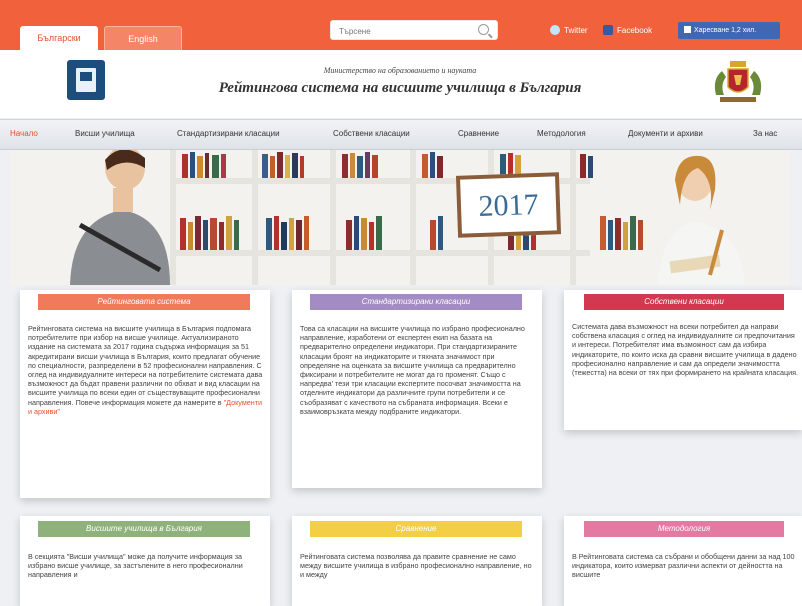 The image size is (802, 606). Describe the element at coordinates (86, 80) in the screenshot. I see `ministry-logo-icon` at that location.